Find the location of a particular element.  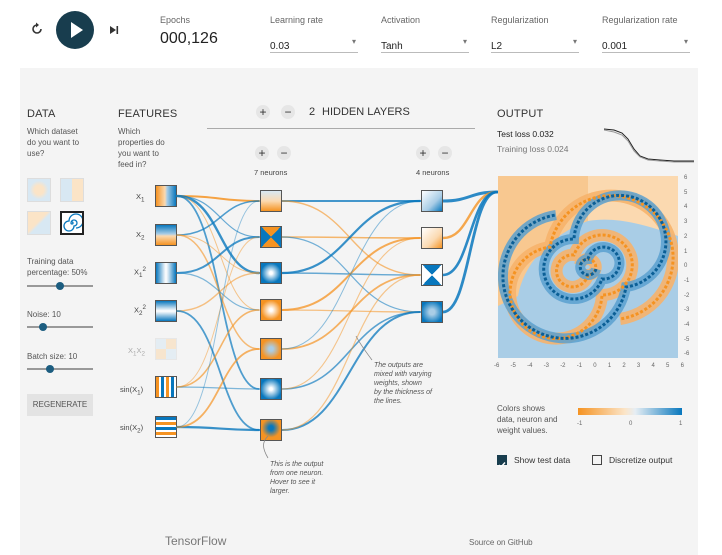

y-axis-ticks: 6 5 4 3 2 1 0 -1 -2 -3 -4 -5 -6 is located at coordinates (687, 266).